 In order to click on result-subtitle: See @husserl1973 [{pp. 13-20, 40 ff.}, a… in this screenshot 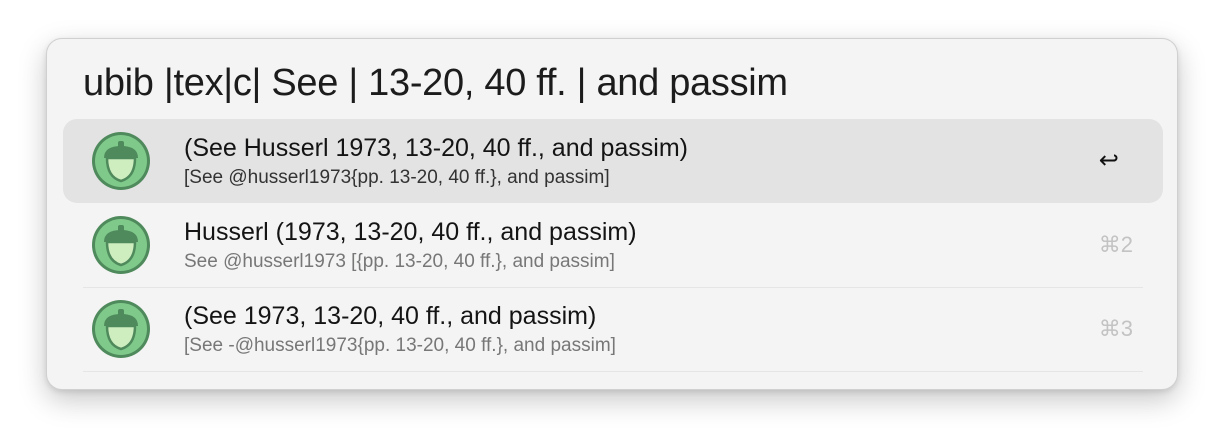, I will do `click(399, 261)`.